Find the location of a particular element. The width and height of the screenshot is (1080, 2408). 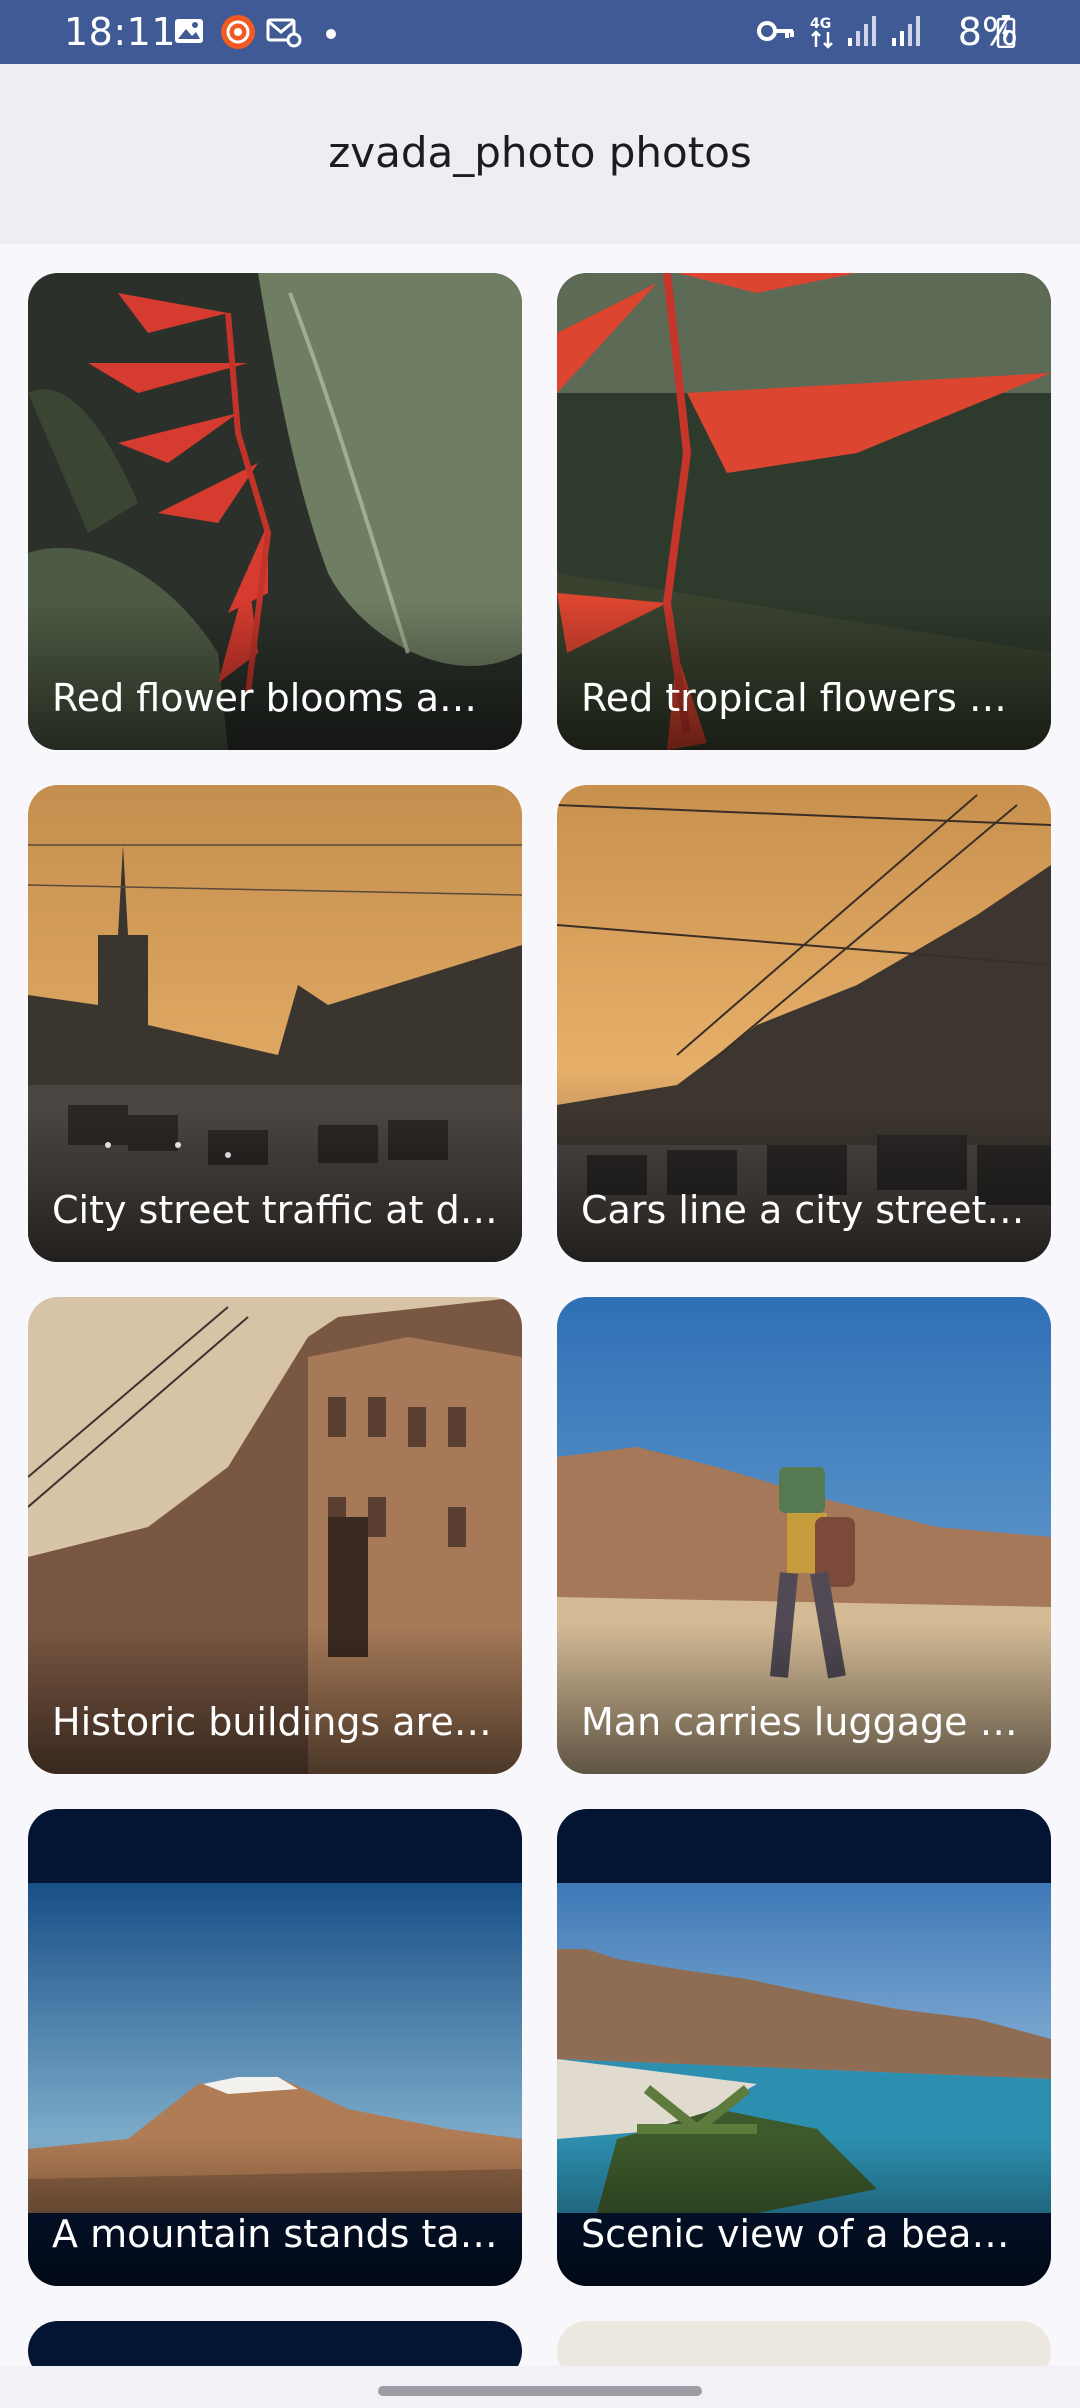

home-gesture-handle is located at coordinates (540, 2391).